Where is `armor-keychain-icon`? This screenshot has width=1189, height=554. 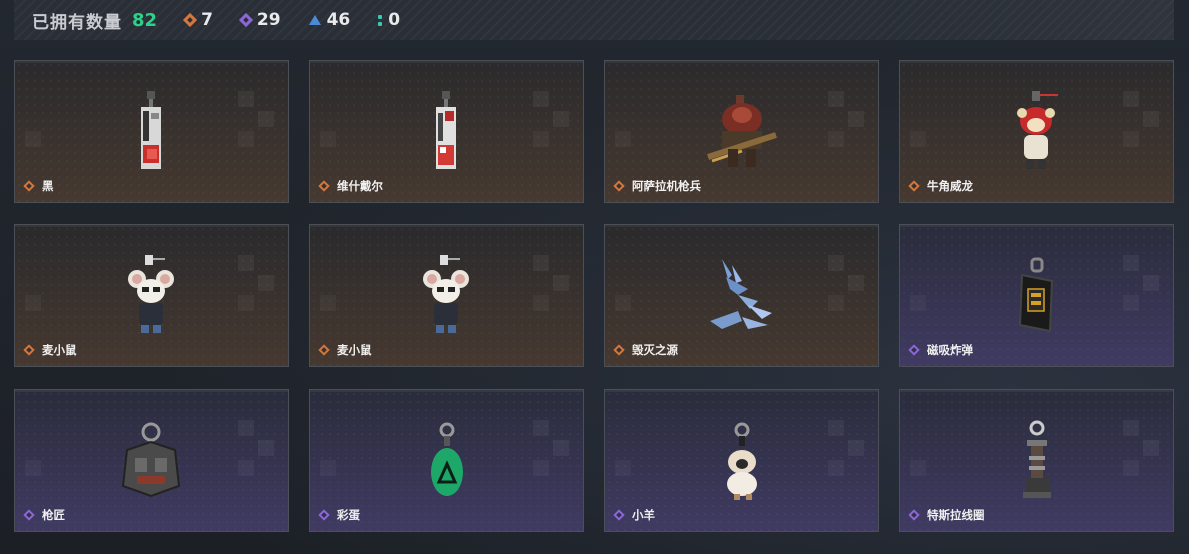
armor-keychain-icon is located at coordinates (150, 460).